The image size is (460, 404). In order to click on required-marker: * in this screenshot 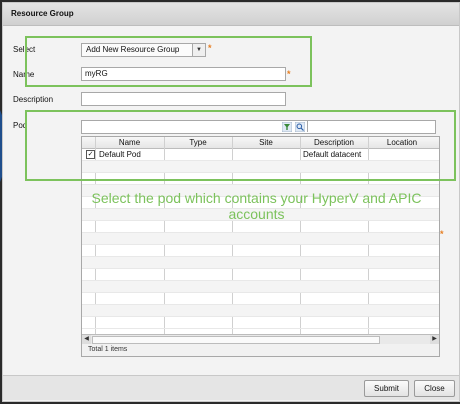, I will do `click(442, 234)`.